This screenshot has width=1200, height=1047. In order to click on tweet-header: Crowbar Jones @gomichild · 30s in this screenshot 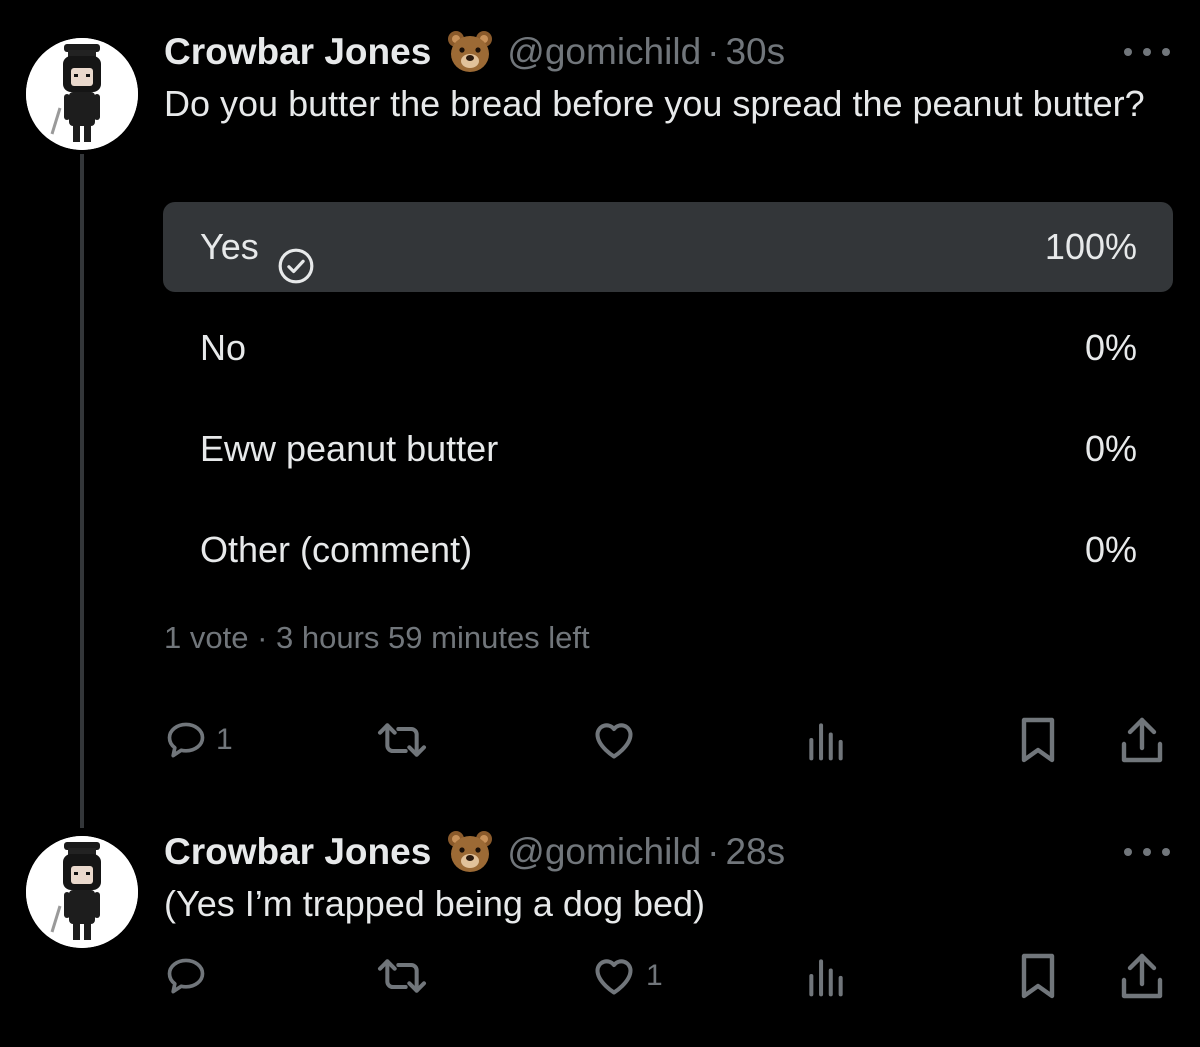, I will do `click(474, 52)`.